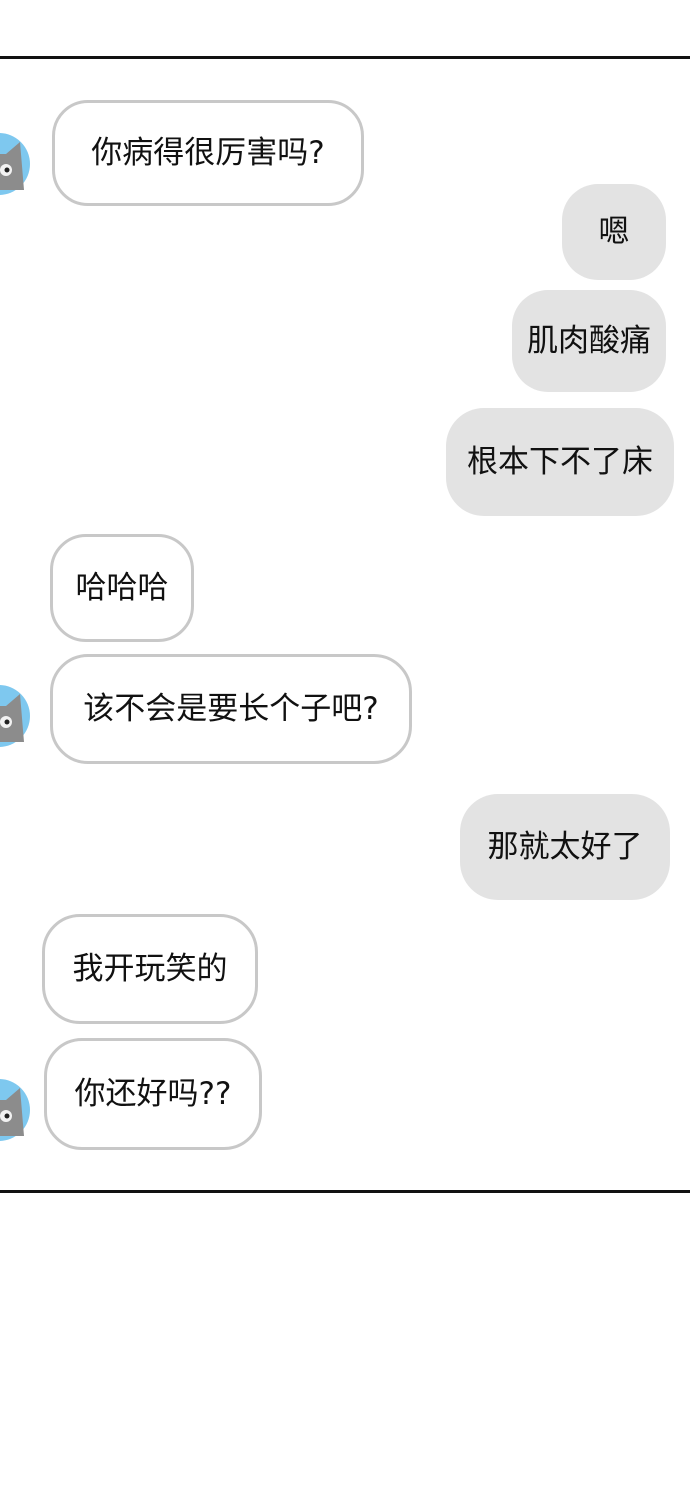 This screenshot has width=690, height=1488. I want to click on bottom-divider, so click(345, 1191).